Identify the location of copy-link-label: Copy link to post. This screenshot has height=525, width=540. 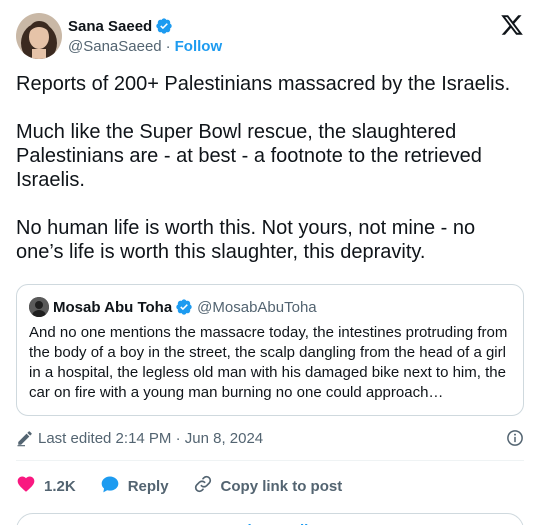
(281, 486).